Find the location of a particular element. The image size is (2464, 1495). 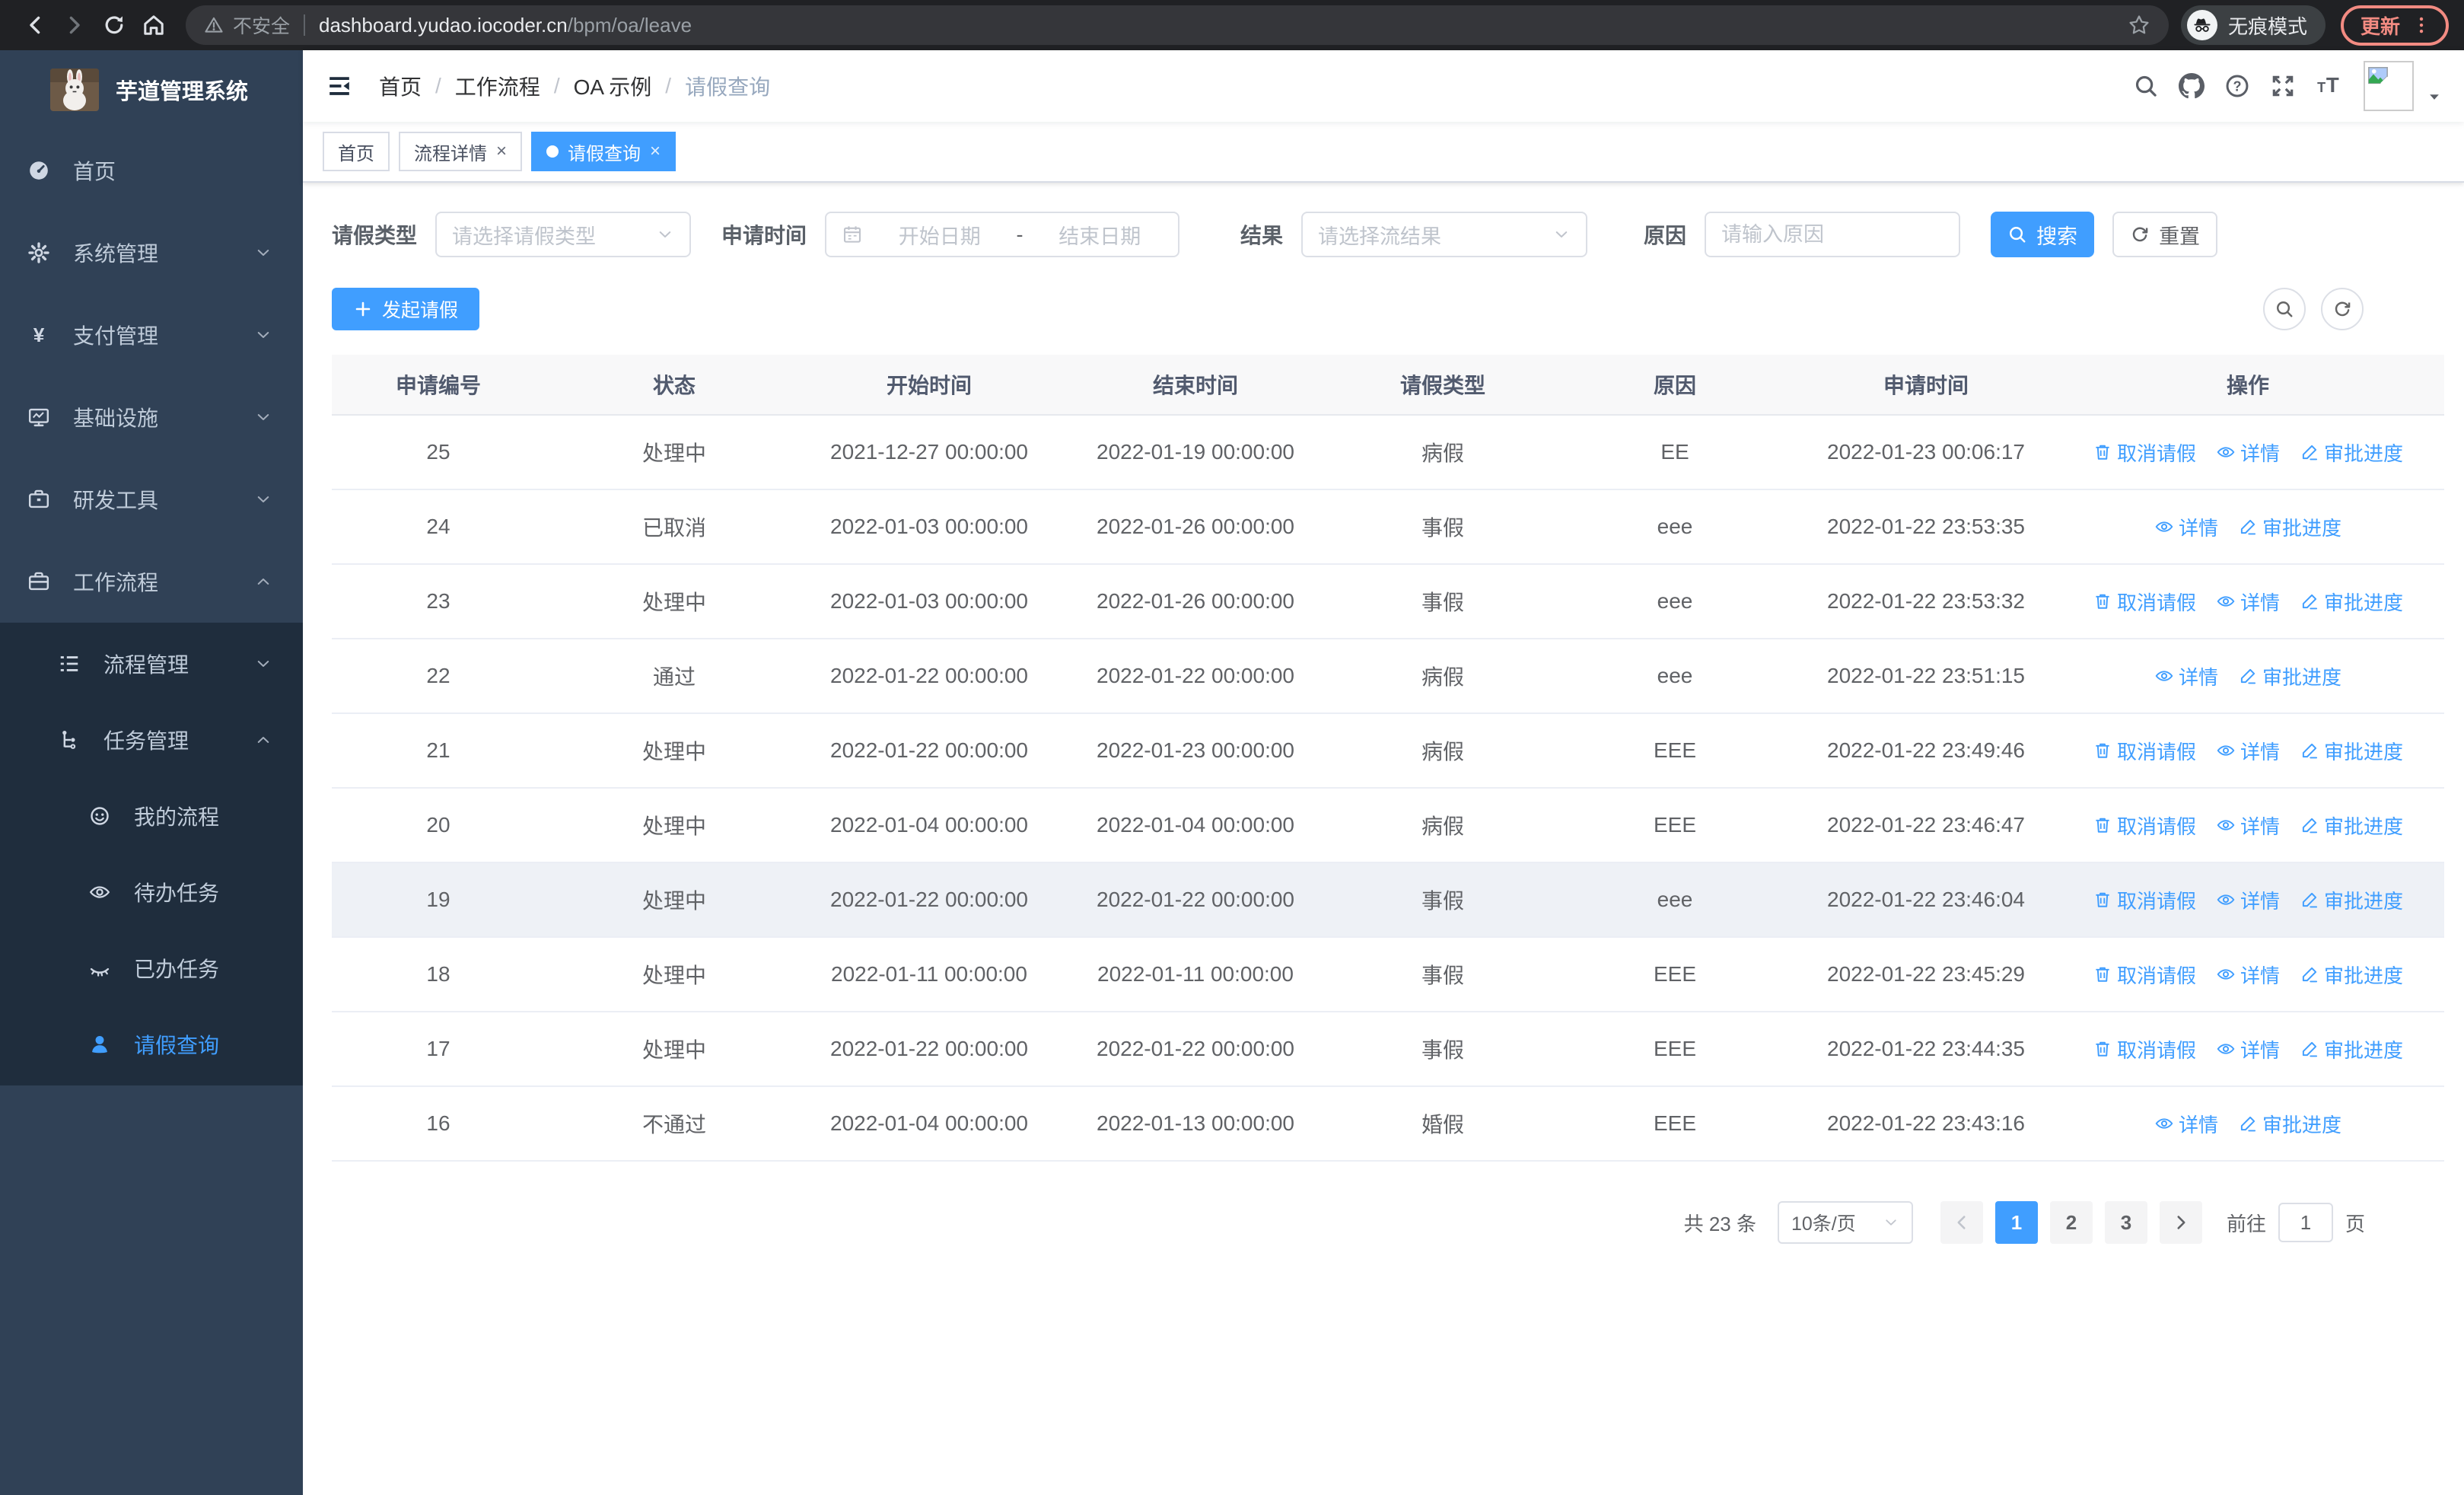

leave-type-select: 请选择请假类型 is located at coordinates (563, 234).